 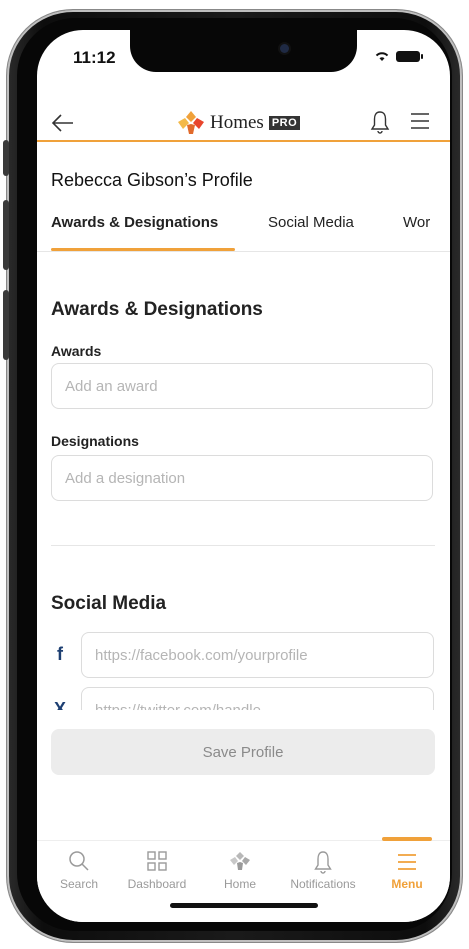 I want to click on logo-mark-icon, so click(x=191, y=122).